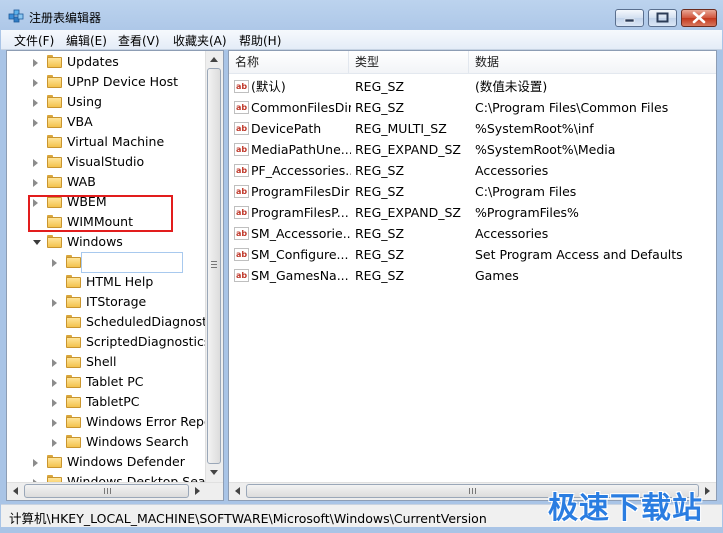 The height and width of the screenshot is (533, 723). I want to click on tree-vertical-scrollbar, so click(214, 266).